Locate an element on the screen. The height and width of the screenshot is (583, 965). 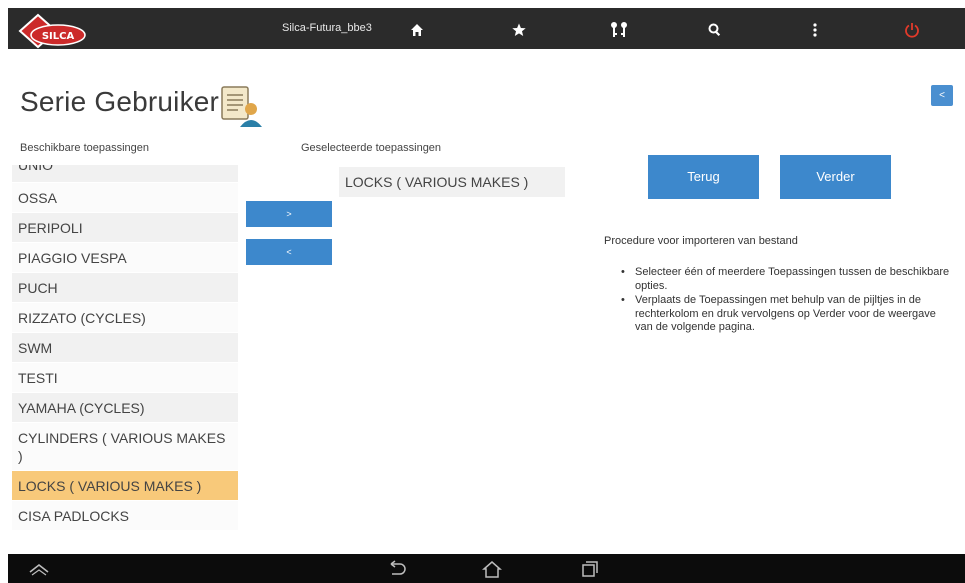
procedure-title: Procedure voor importeren van bestand is located at coordinates (701, 241).